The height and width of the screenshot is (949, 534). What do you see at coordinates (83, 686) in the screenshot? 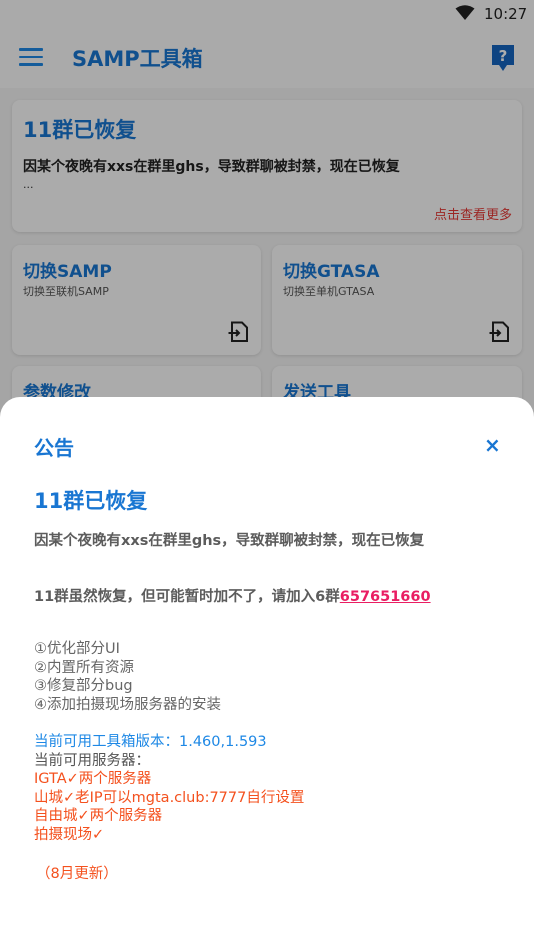
I see `changelog-item: ③修复部分bug` at bounding box center [83, 686].